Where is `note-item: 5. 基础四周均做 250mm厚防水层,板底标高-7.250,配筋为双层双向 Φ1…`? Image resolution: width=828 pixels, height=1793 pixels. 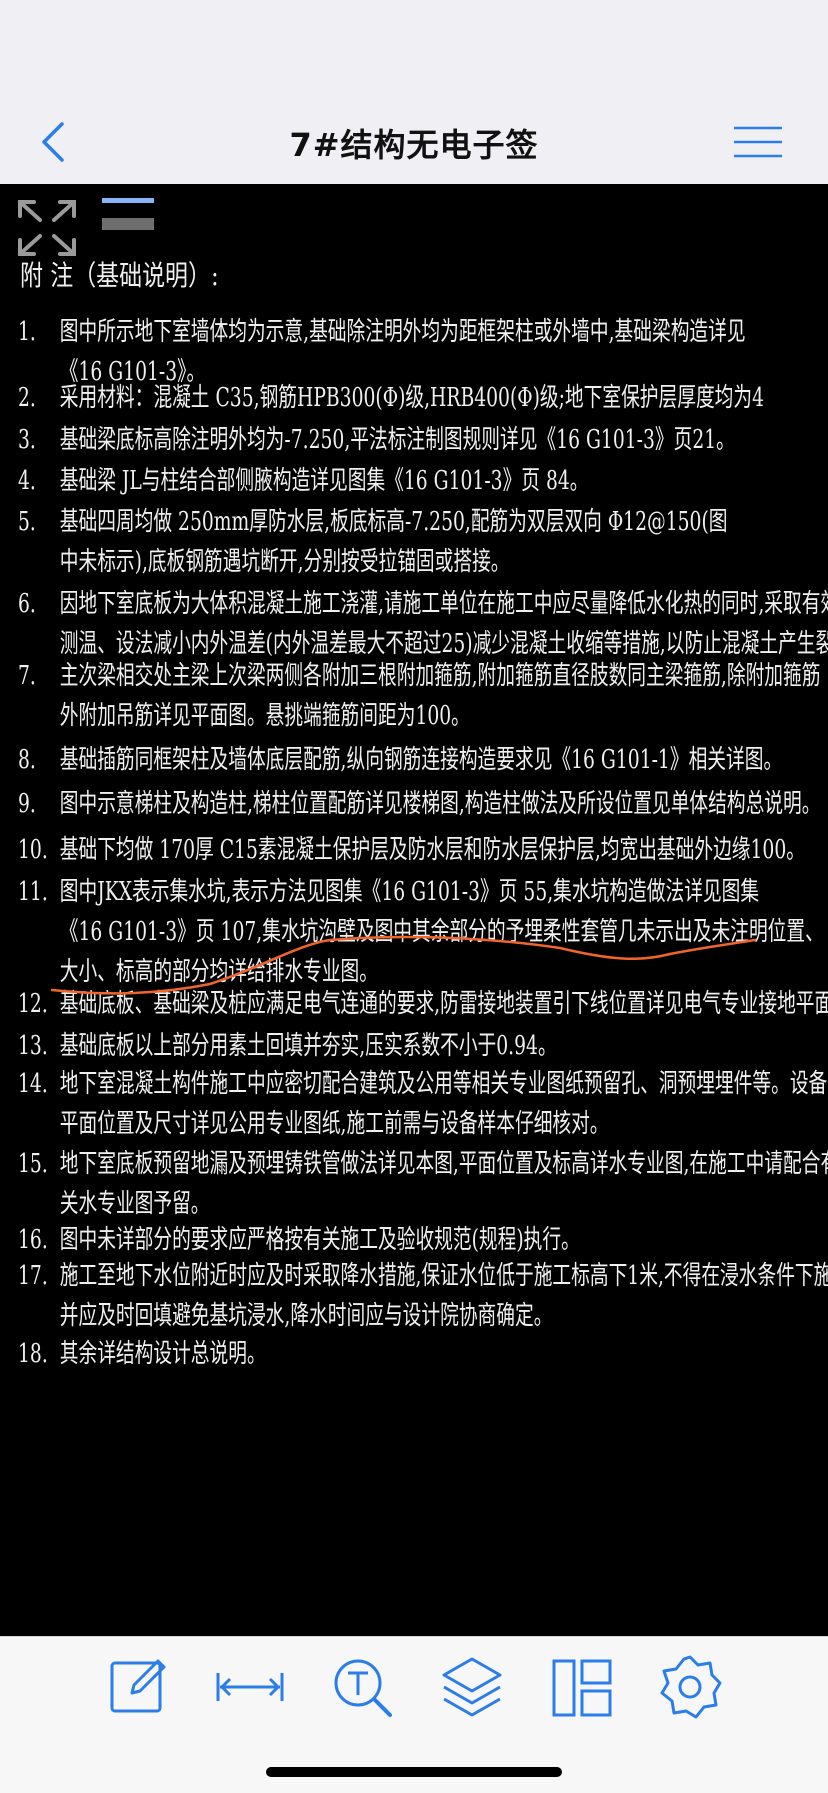 note-item: 5. 基础四周均做 250mm厚防水层,板底标高-7.250,配筋为双层双向 Φ1… is located at coordinates (372, 542).